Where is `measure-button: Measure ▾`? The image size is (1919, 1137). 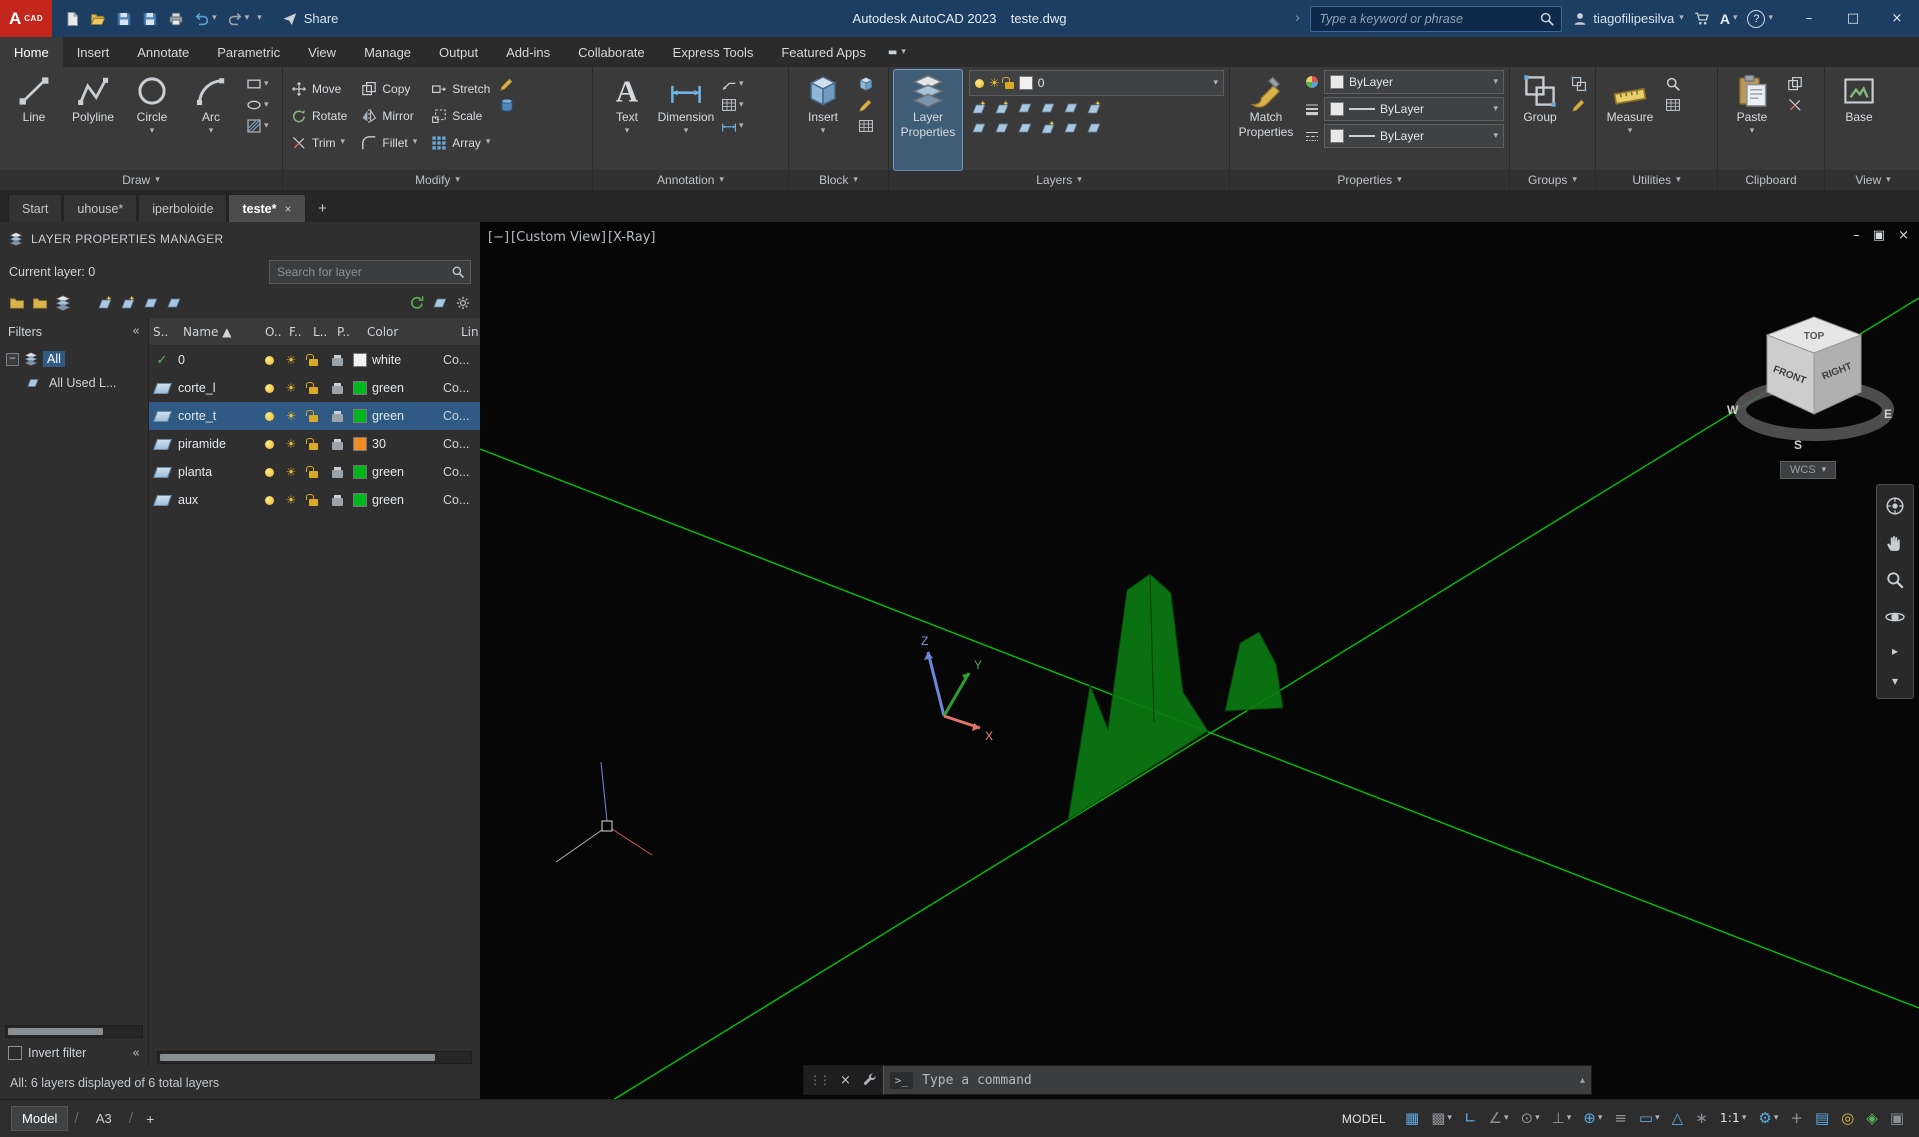 measure-button: Measure ▾ is located at coordinates (1630, 120).